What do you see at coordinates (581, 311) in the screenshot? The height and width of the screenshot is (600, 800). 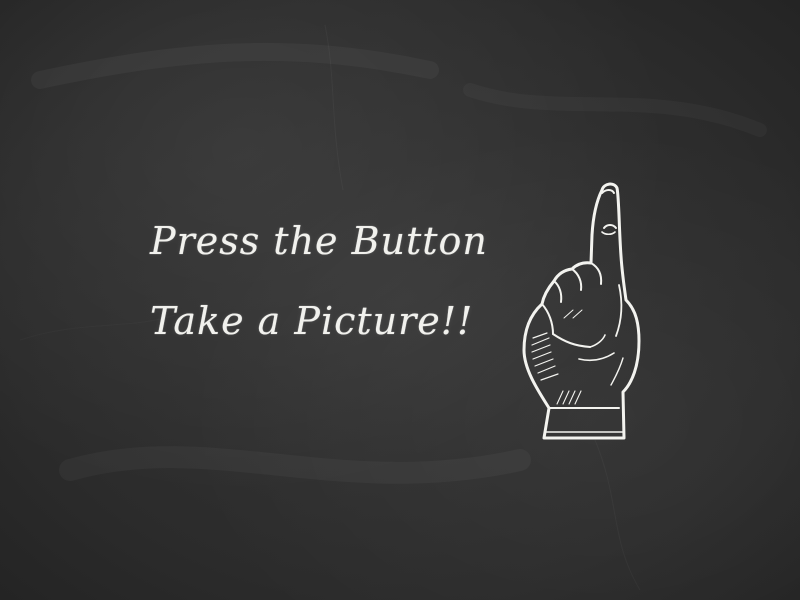 I see `pointing-up-hand-icon` at bounding box center [581, 311].